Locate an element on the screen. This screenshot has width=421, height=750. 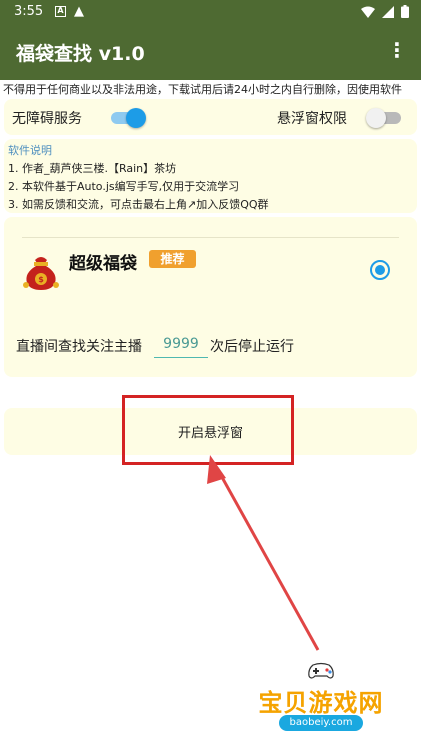
watermark-url: baobeiy.com is located at coordinates (321, 723).